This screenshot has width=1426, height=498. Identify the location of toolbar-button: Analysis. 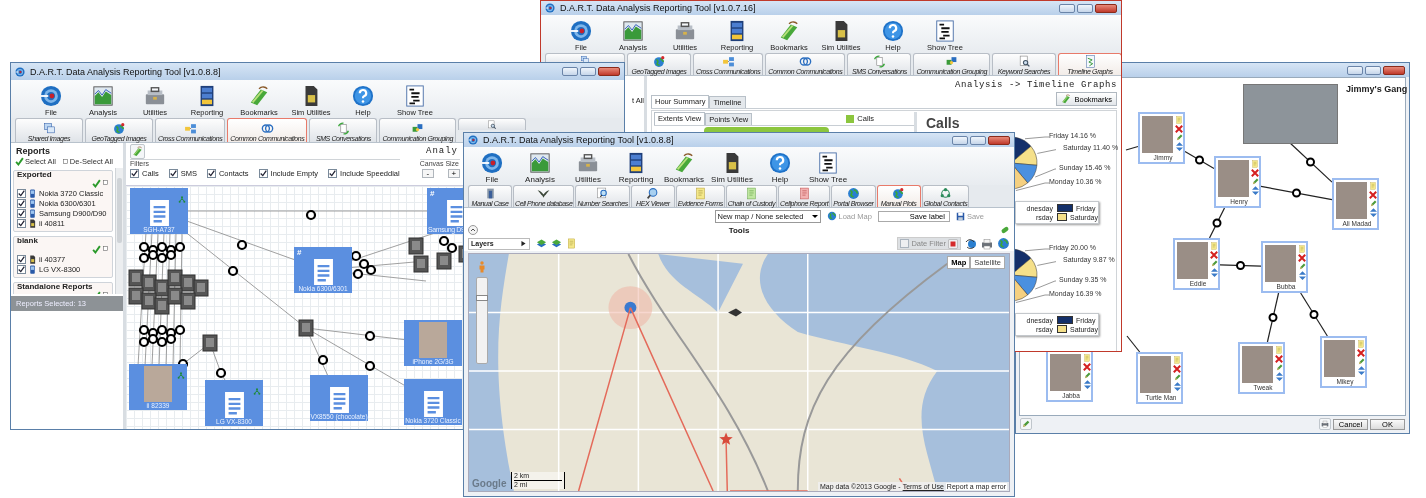
(540, 166).